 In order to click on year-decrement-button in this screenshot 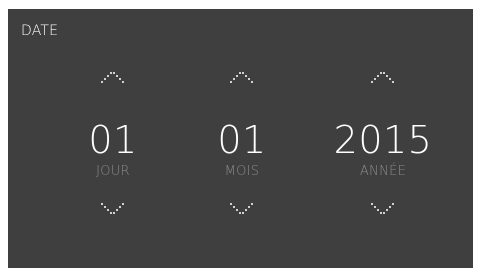, I will do `click(383, 209)`.